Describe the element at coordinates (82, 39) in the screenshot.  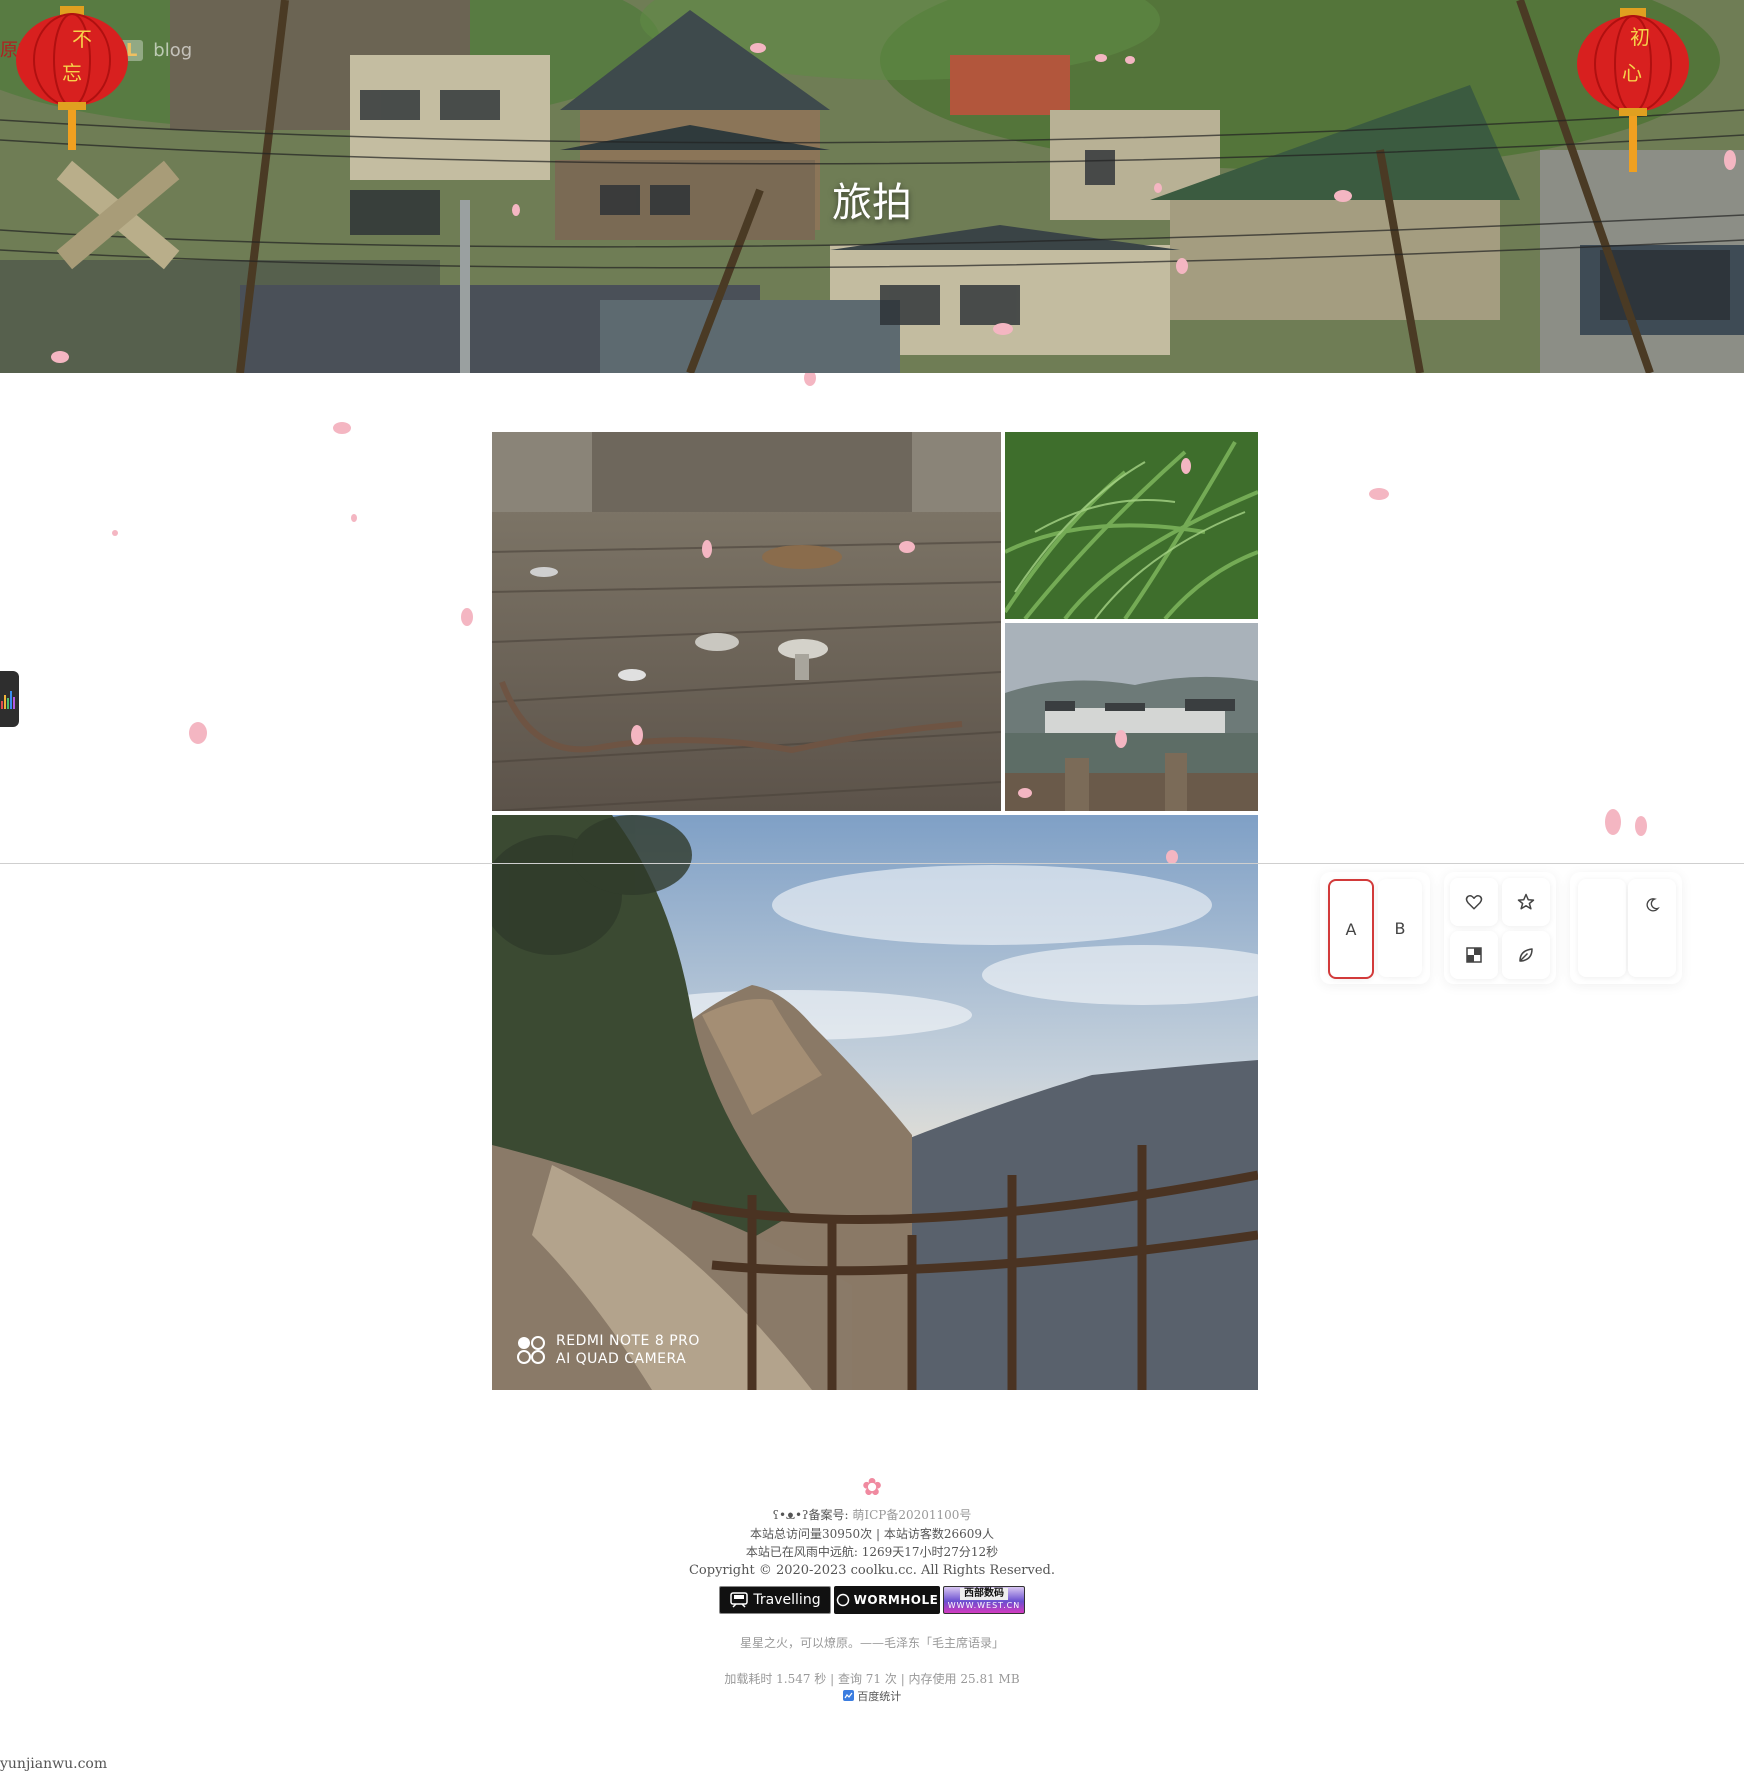
I see `lantern-left-char-1: 不` at that location.